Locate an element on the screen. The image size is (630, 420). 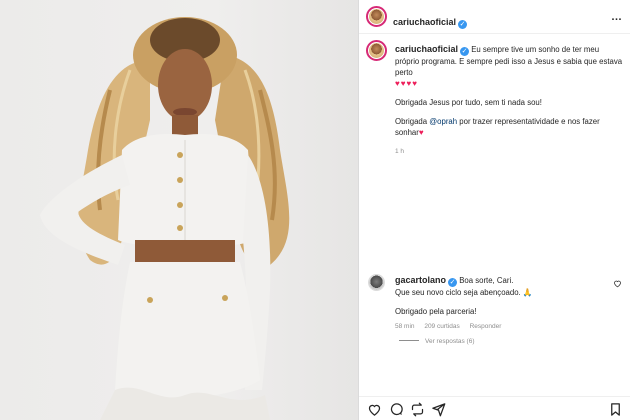
caption-avatar is located at coordinates (376, 50).